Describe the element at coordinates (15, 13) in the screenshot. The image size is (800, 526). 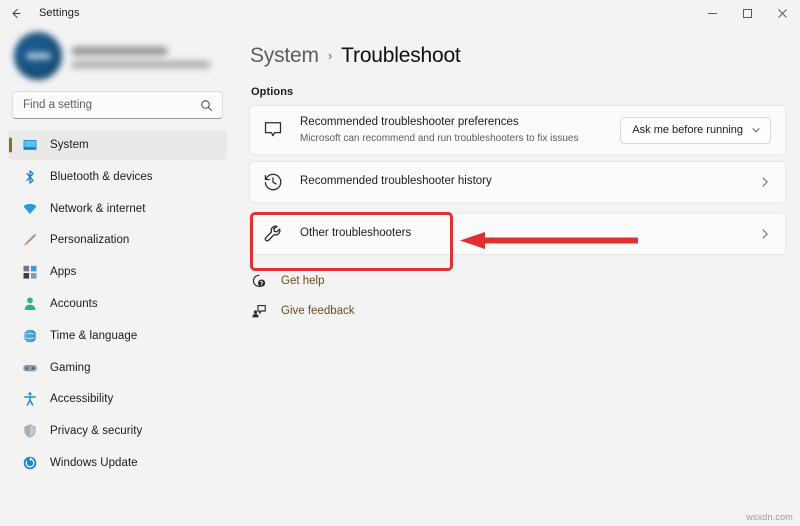
I see `back-arrow-icon` at that location.